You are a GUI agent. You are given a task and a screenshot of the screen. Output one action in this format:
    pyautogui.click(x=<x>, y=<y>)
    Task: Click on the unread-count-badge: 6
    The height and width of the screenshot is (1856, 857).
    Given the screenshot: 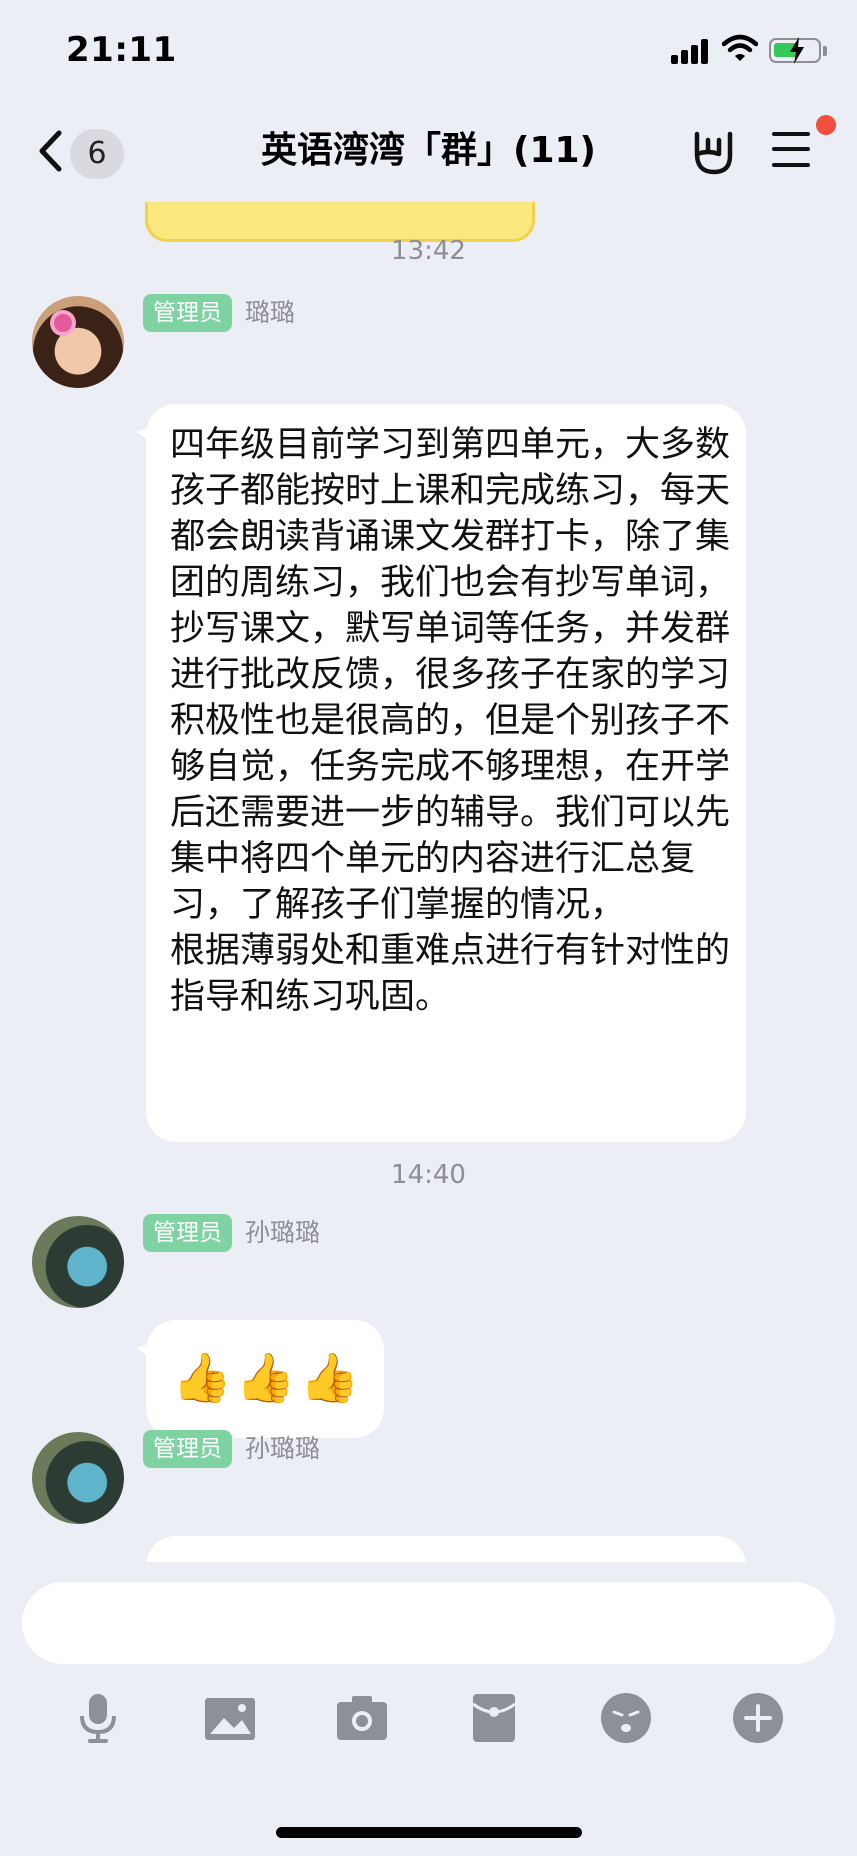 What is the action you would take?
    pyautogui.click(x=97, y=154)
    